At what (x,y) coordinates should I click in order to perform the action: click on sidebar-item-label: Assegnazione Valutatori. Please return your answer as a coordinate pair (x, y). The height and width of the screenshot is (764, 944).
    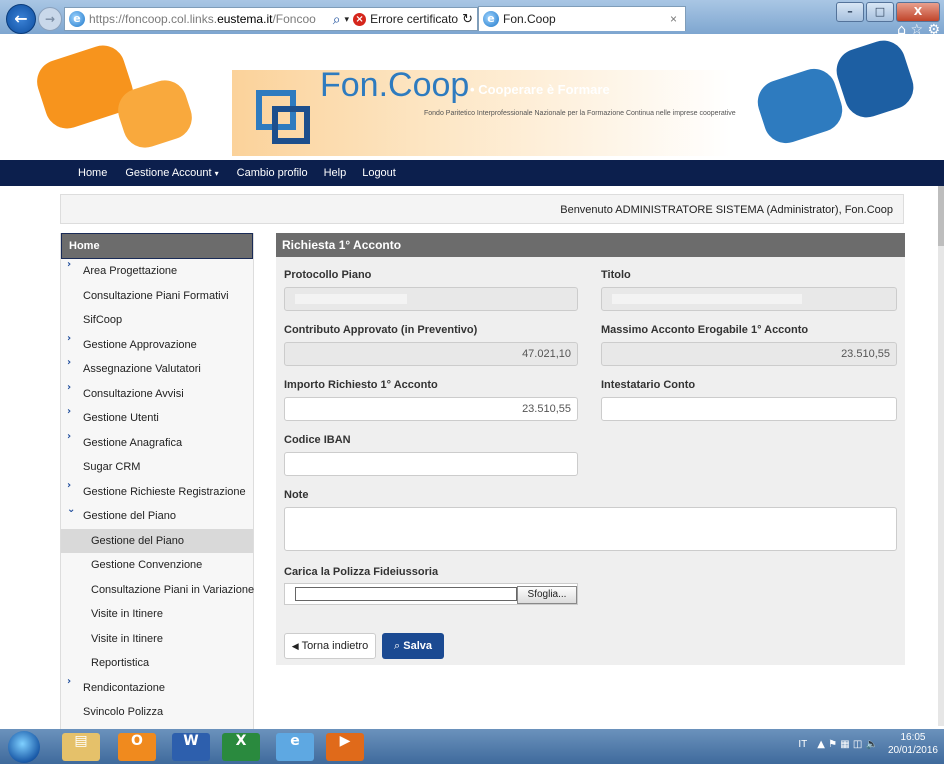
    Looking at the image, I should click on (142, 369).